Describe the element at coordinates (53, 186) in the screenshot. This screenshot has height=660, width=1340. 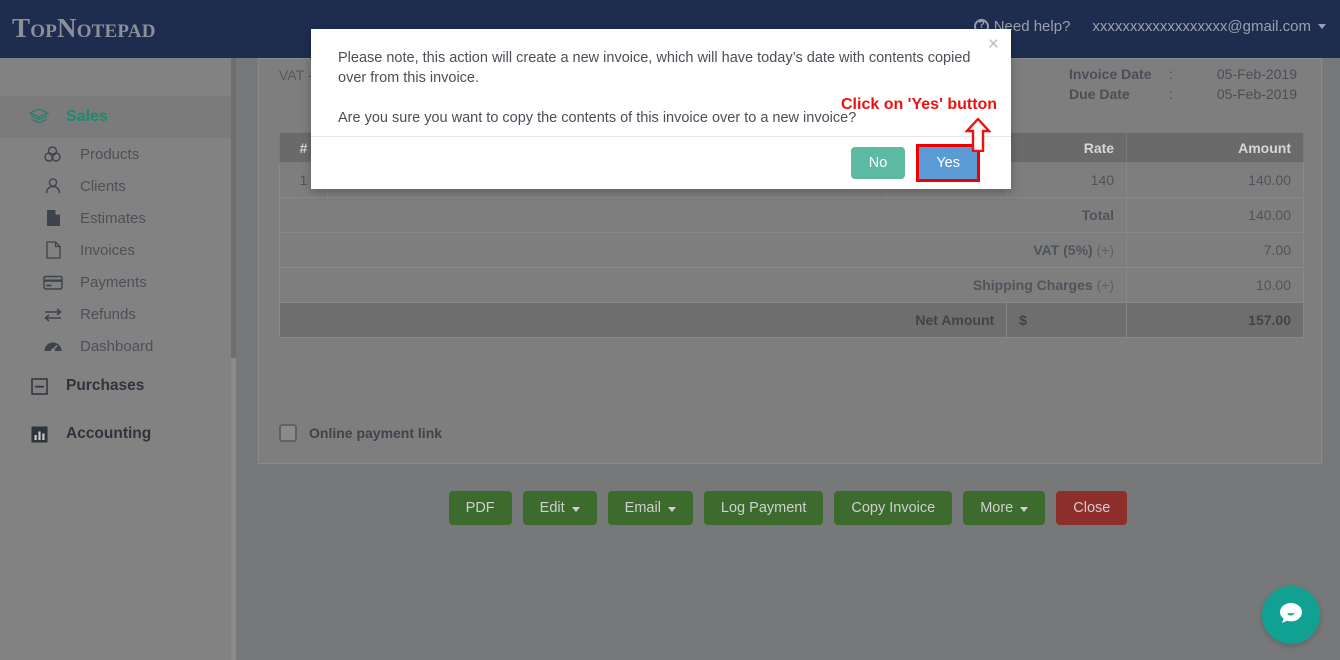
I see `user-icon` at that location.